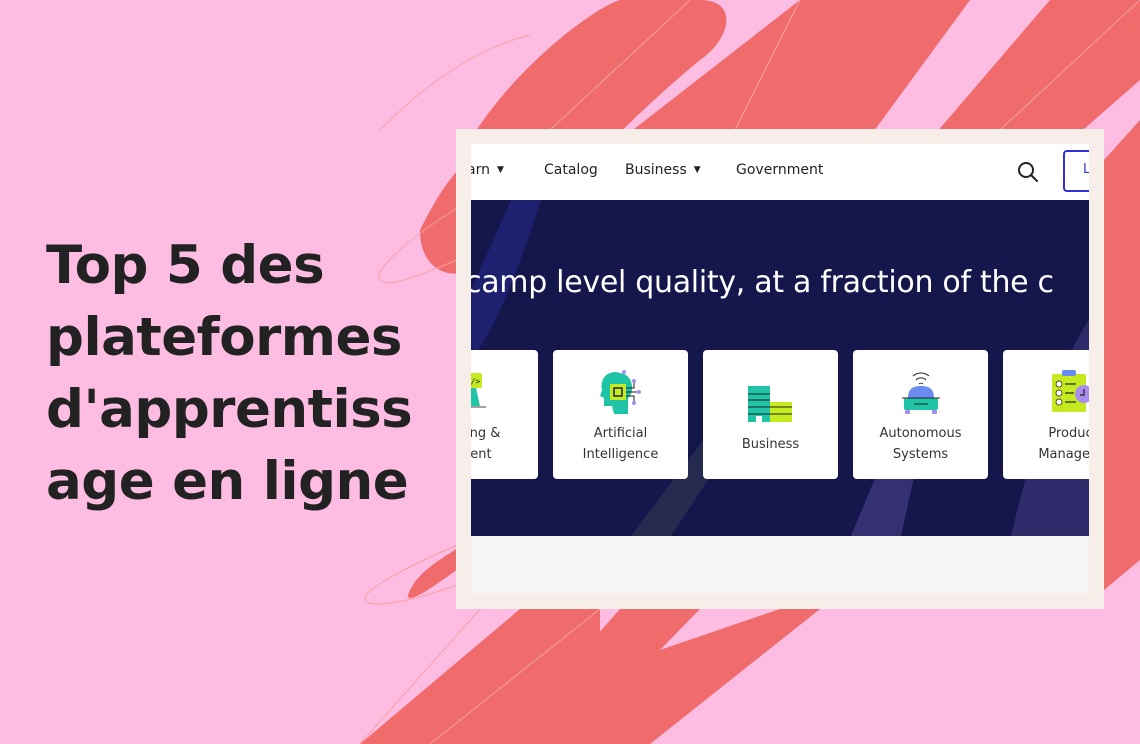 Image resolution: width=1140 pixels, height=744 pixels. What do you see at coordinates (620, 392) in the screenshot?
I see `ai-head-icon` at bounding box center [620, 392].